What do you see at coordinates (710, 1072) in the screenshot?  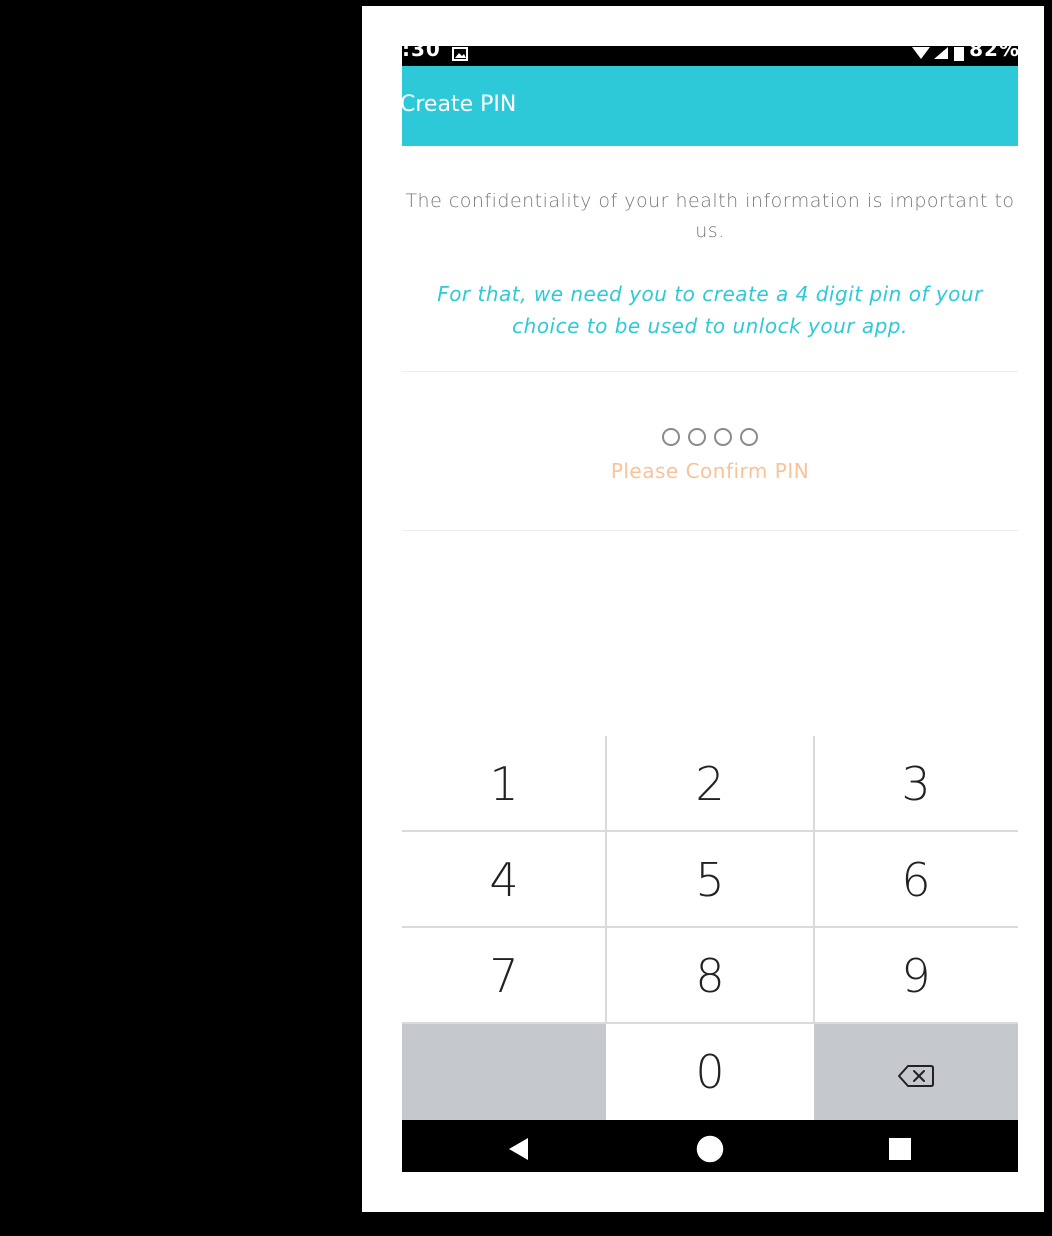 I see `key-0: 0` at bounding box center [710, 1072].